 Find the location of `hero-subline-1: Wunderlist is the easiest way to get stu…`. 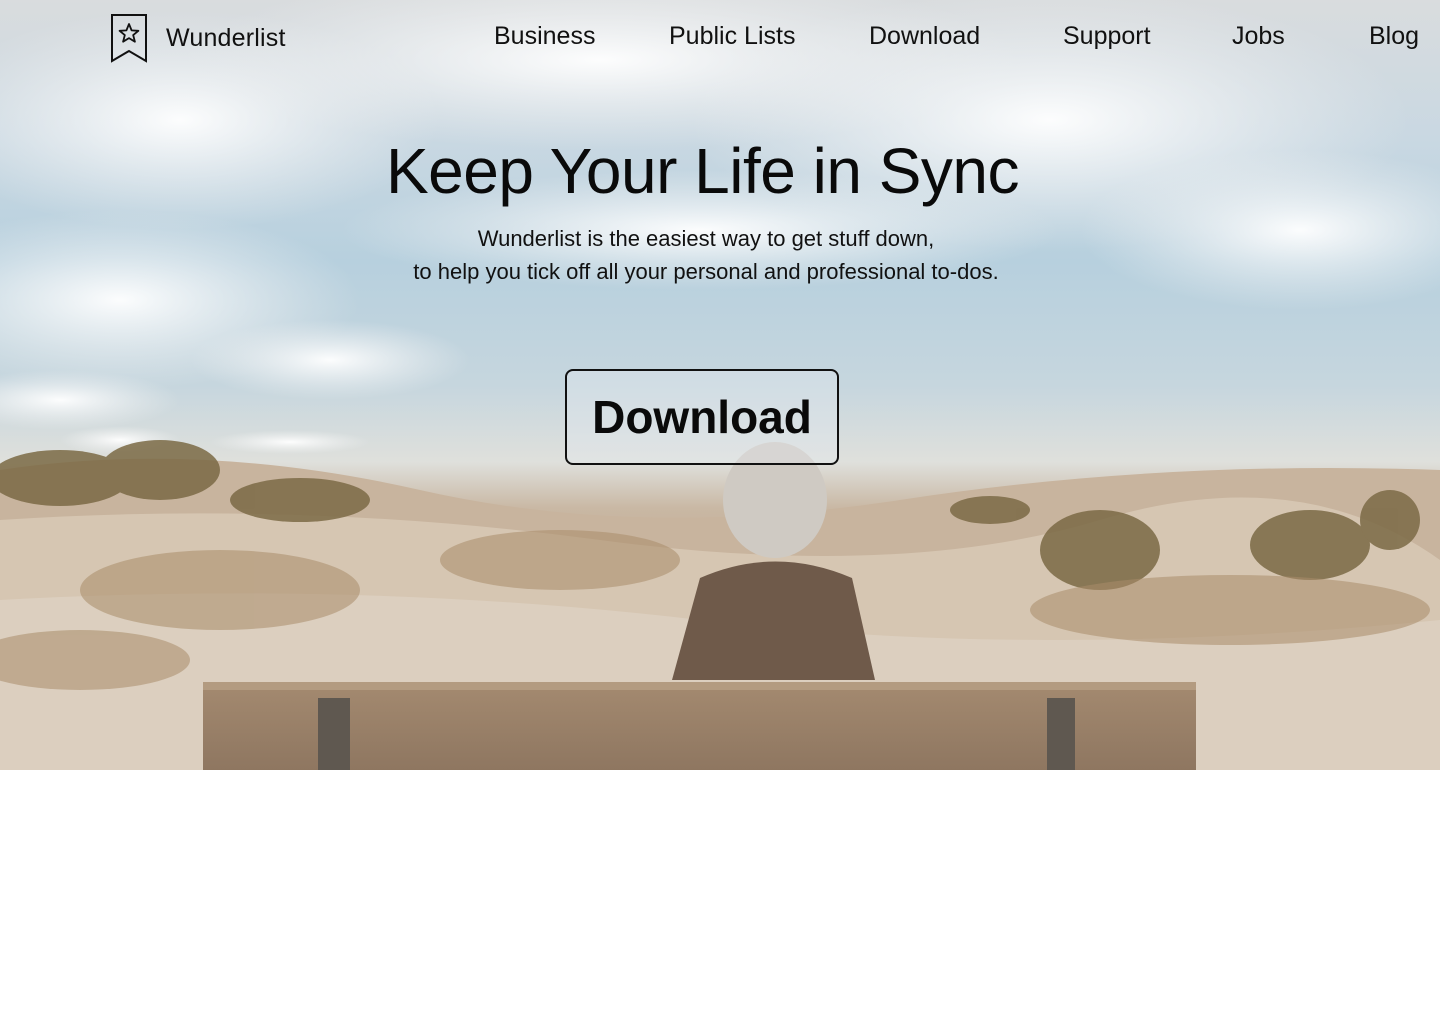

hero-subline-1: Wunderlist is the easiest way to get stu… is located at coordinates (706, 238).